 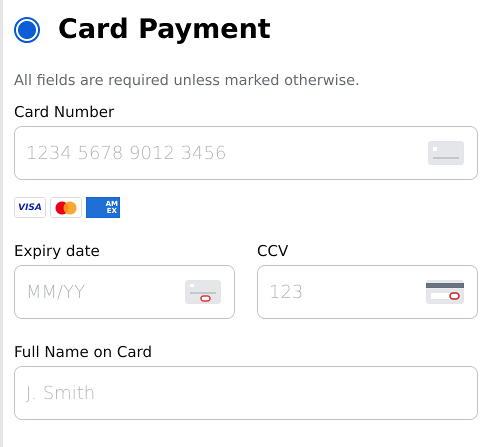 I want to click on visa-logo: VISA, so click(x=30, y=207).